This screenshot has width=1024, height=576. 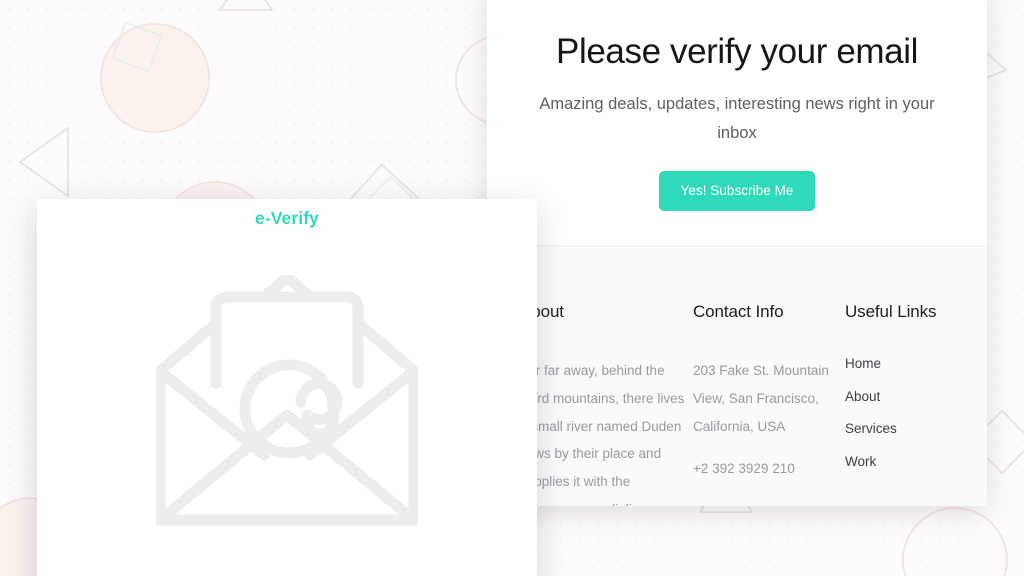 What do you see at coordinates (737, 191) in the screenshot?
I see `subscribe-button: Yes! Subscribe Me` at bounding box center [737, 191].